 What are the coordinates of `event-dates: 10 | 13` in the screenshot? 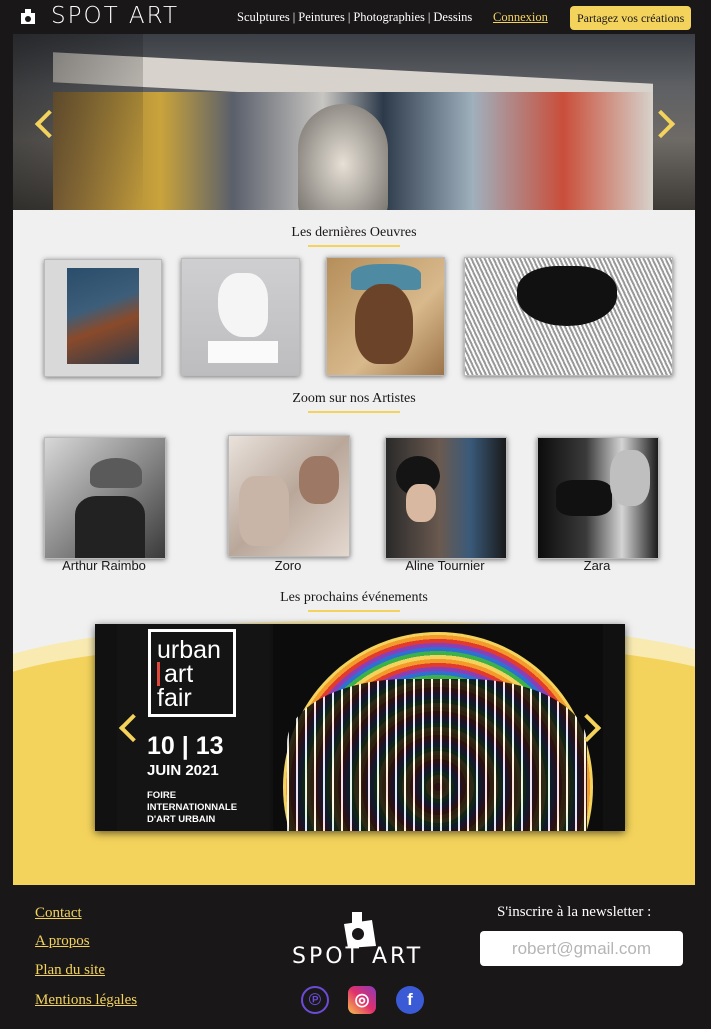 It's located at (185, 746).